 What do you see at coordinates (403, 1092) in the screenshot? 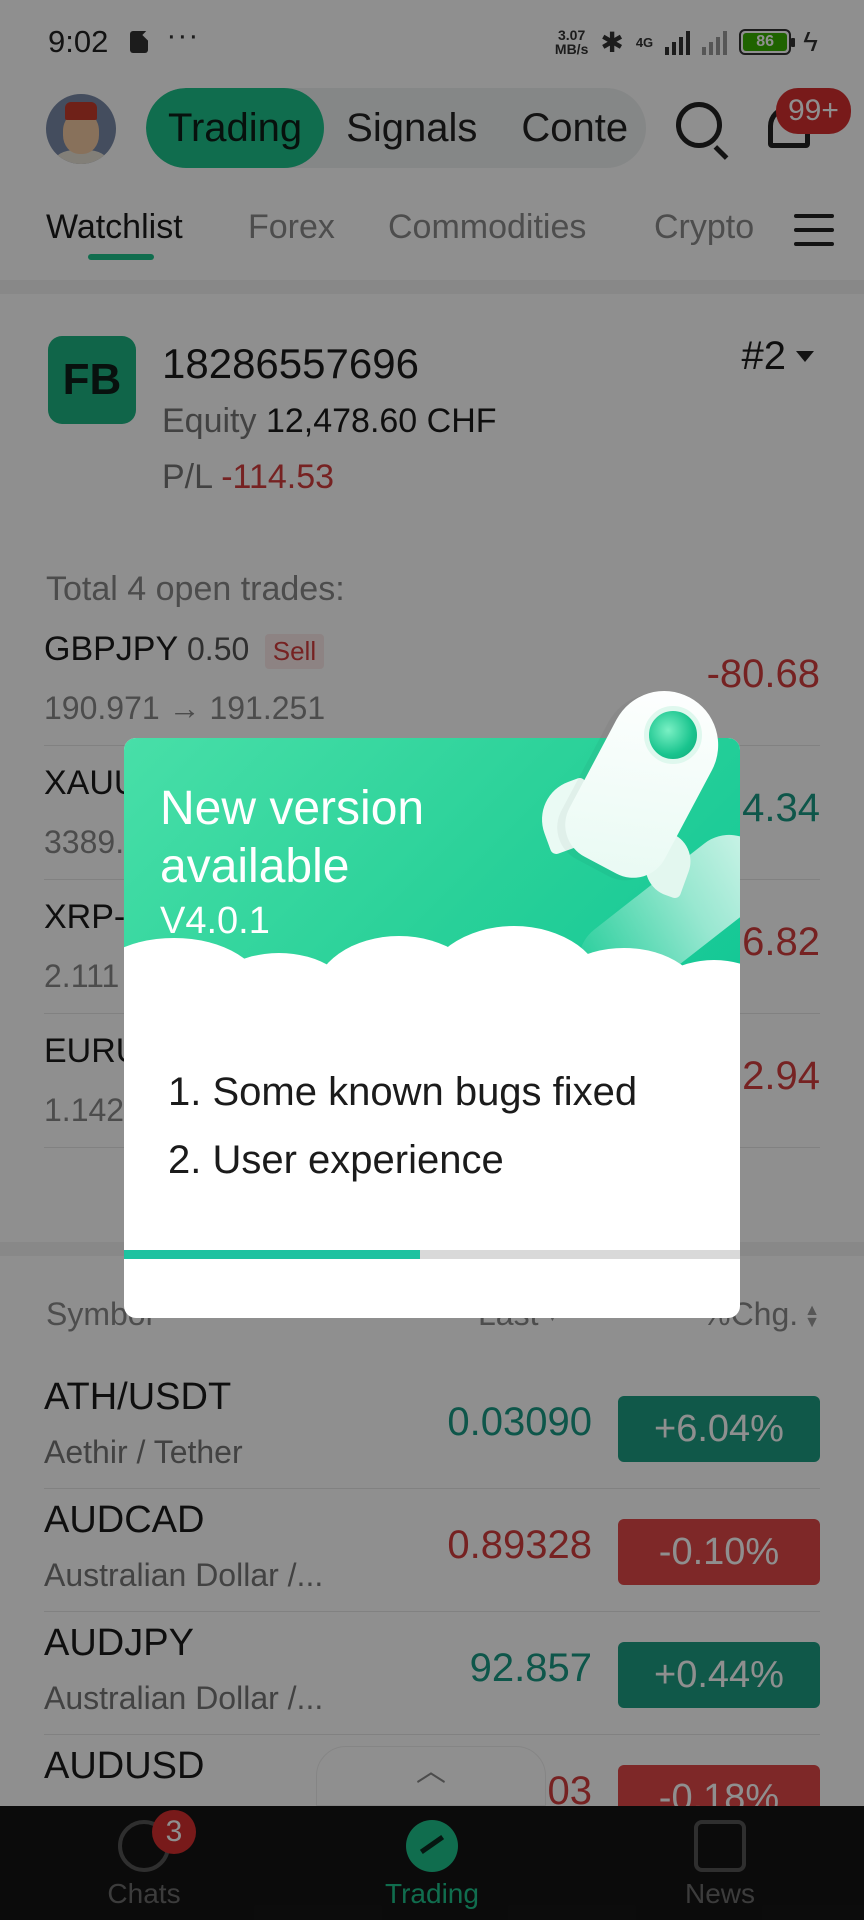
I see `update-note: 1. Some known bugs fixed` at bounding box center [403, 1092].